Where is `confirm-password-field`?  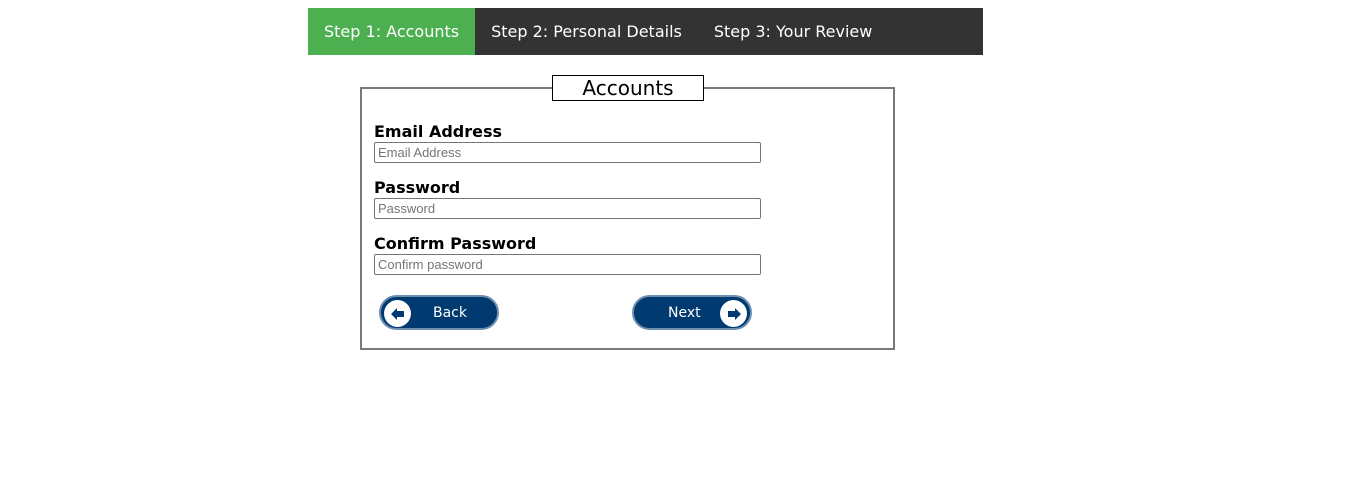 confirm-password-field is located at coordinates (567, 264).